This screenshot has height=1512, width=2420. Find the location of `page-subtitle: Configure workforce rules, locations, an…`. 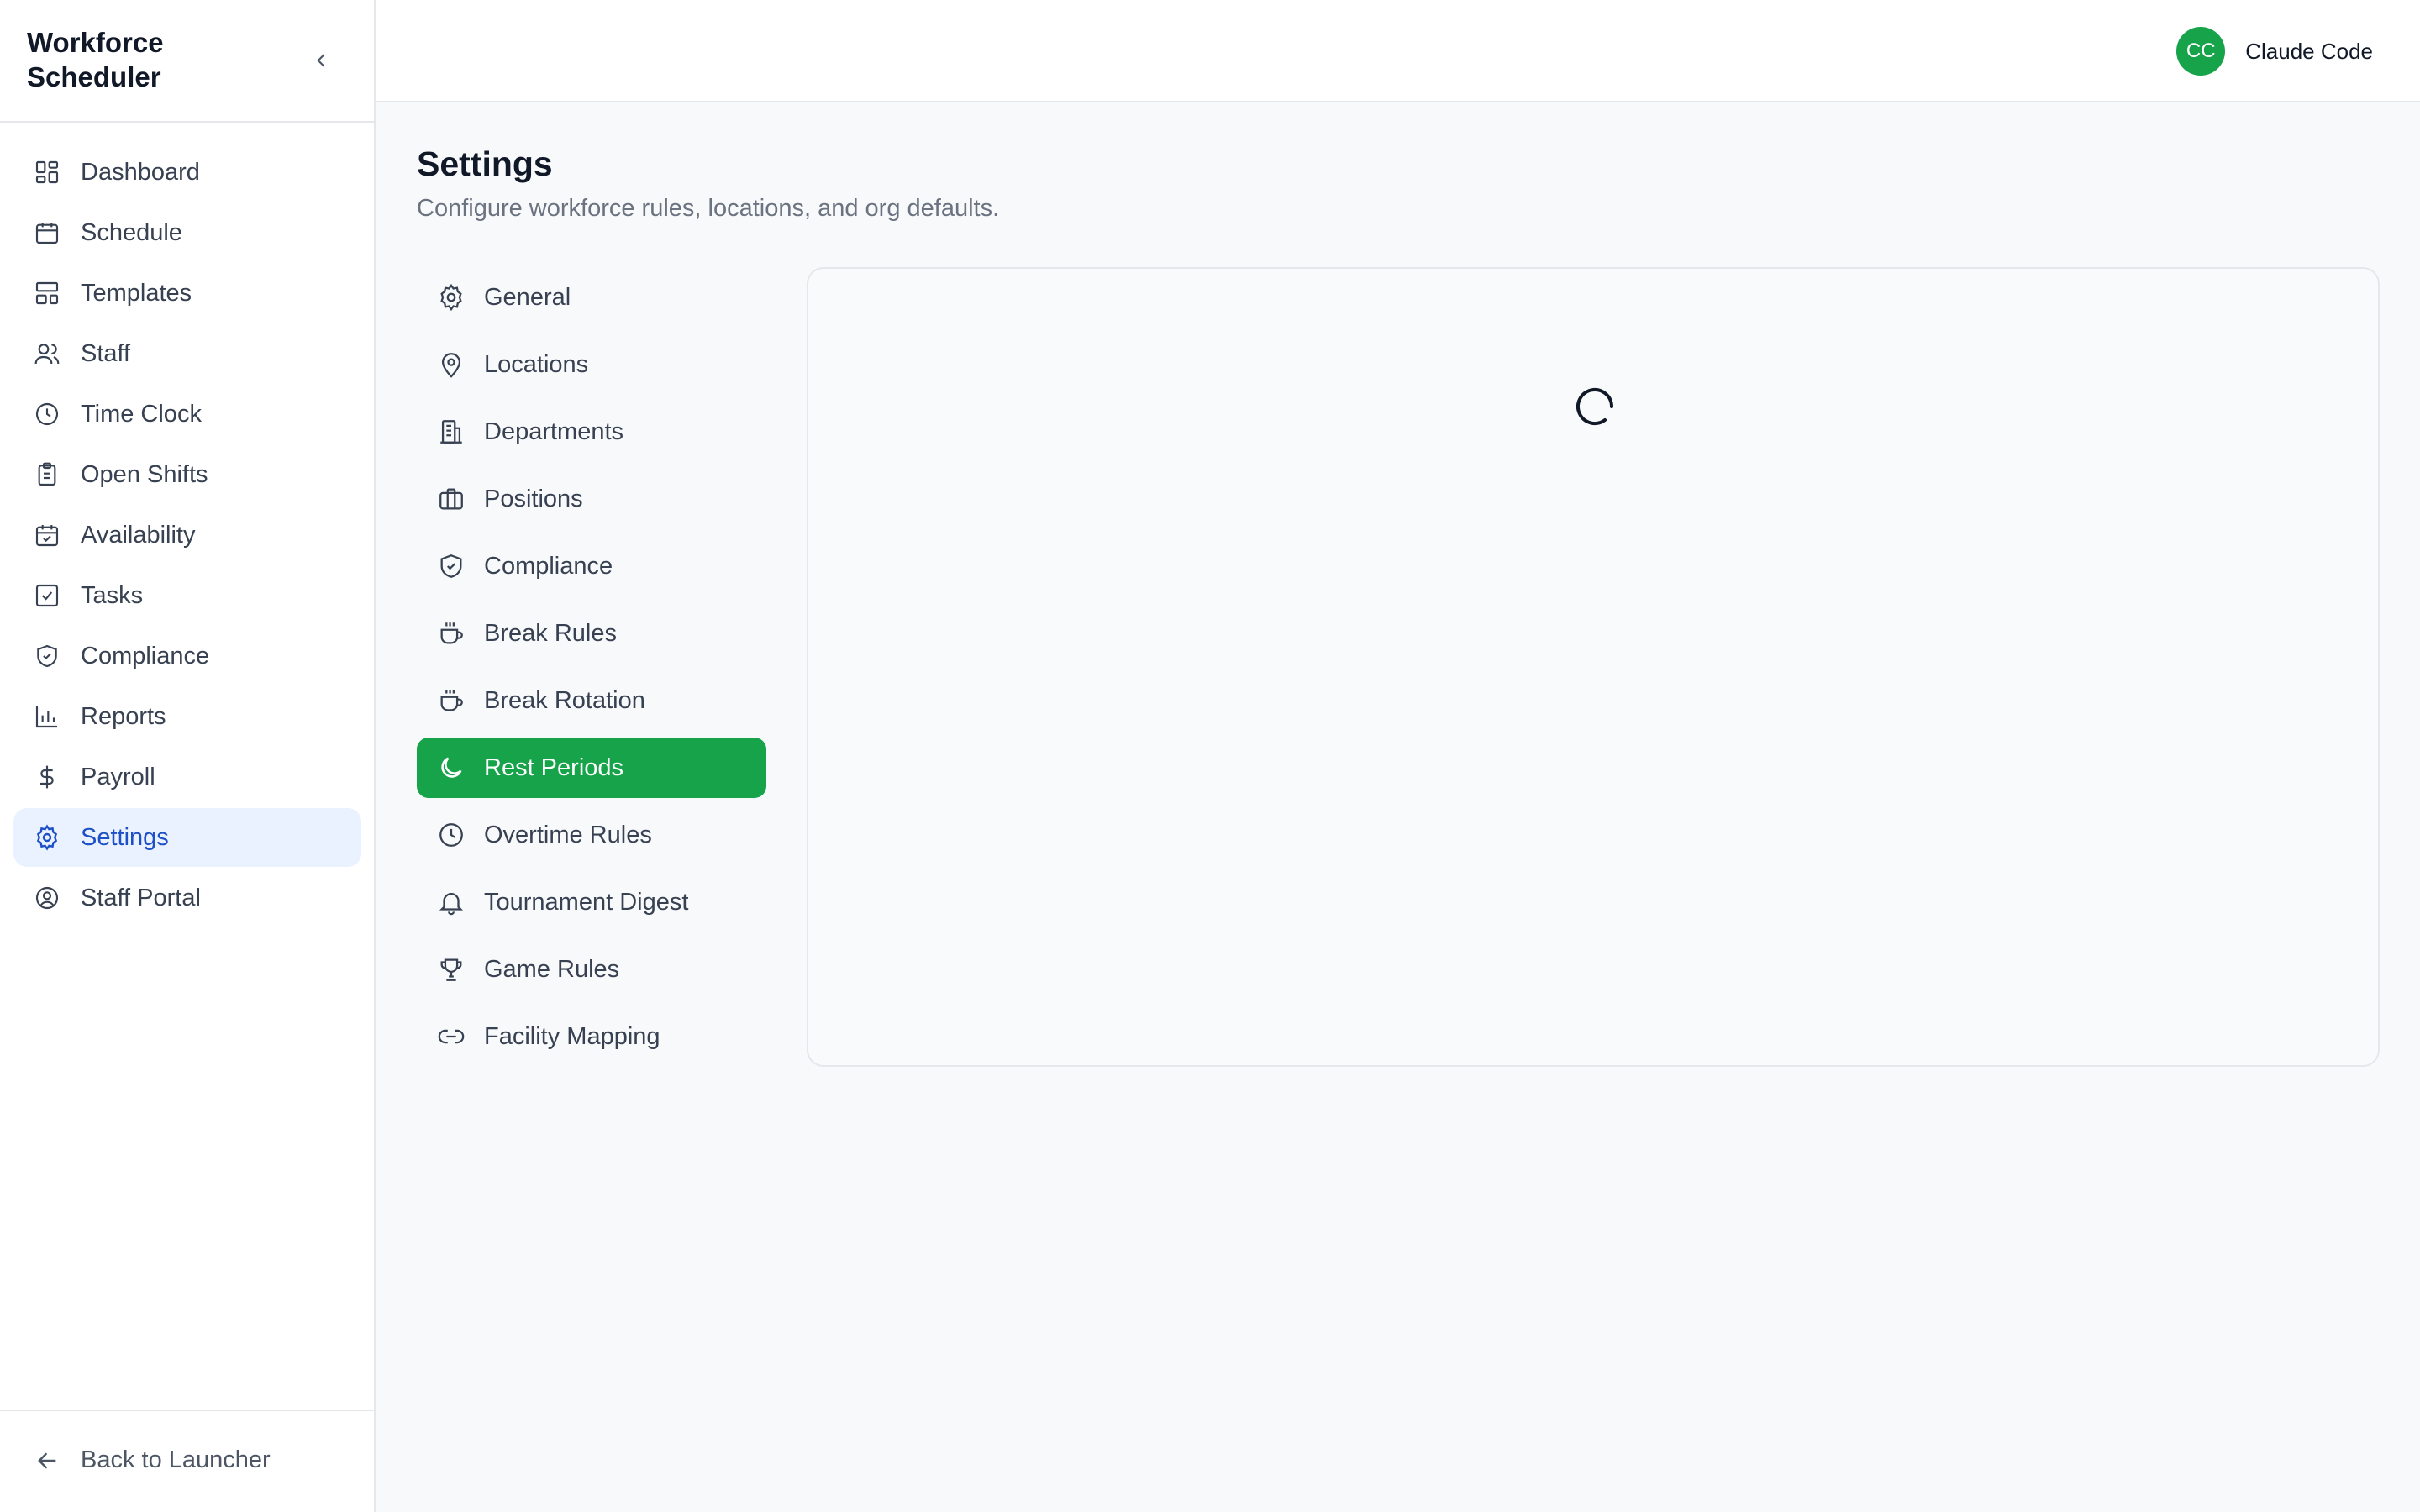

page-subtitle: Configure workforce rules, locations, an… is located at coordinates (708, 208).